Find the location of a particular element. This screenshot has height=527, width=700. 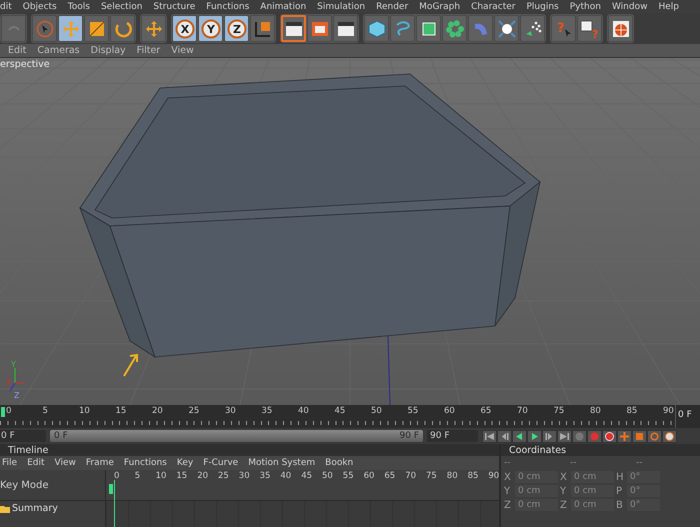

play-backward-icon is located at coordinates (519, 436).